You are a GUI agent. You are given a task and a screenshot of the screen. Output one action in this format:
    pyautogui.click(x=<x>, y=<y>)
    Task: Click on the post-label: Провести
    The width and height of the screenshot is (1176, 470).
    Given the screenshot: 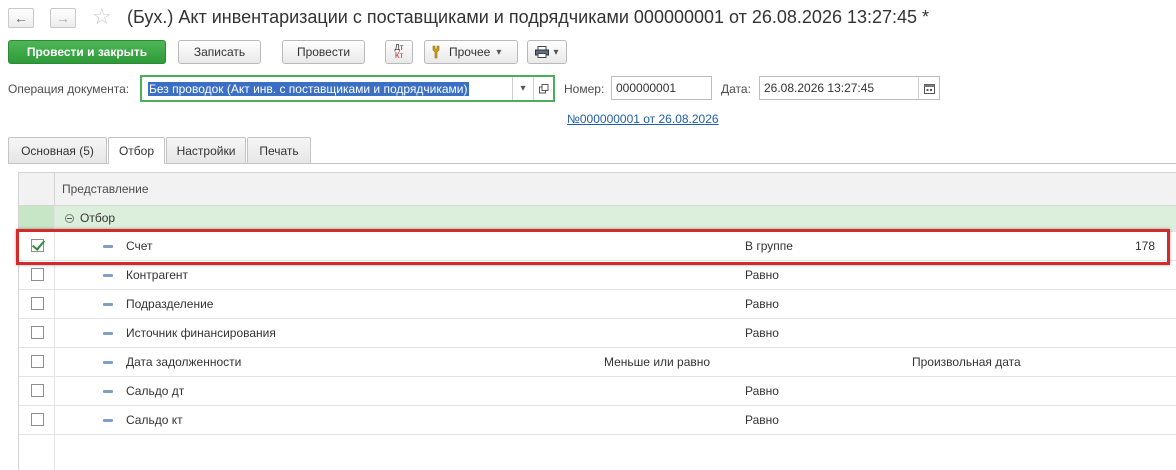 What is the action you would take?
    pyautogui.click(x=323, y=52)
    